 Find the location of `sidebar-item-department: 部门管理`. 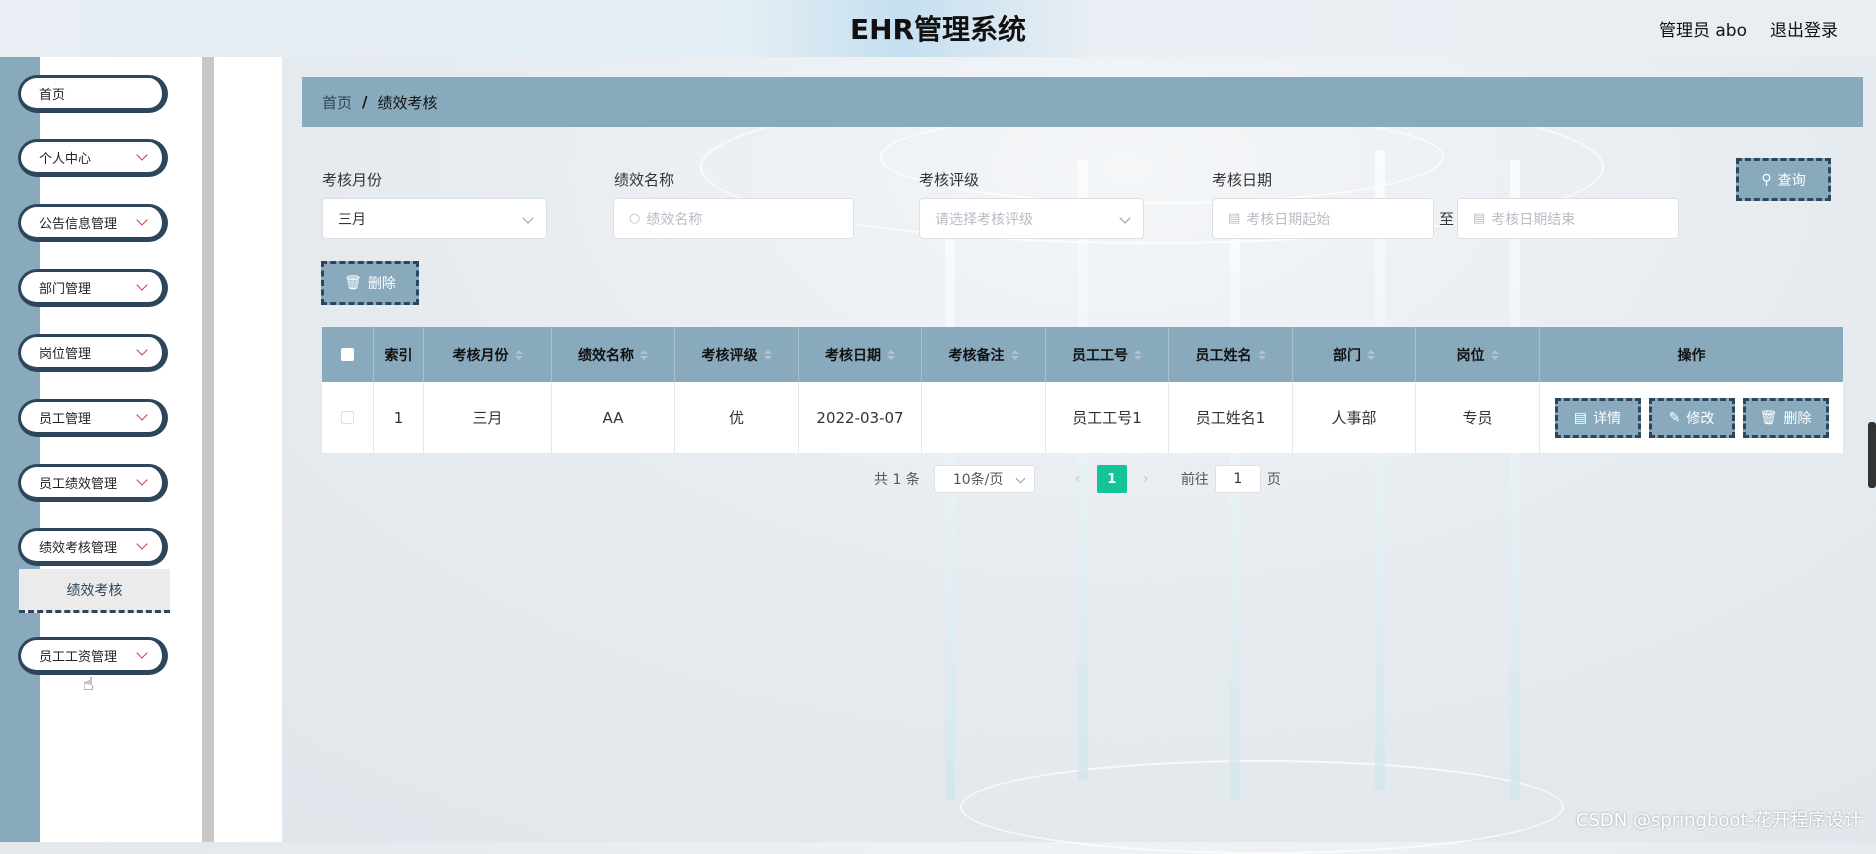

sidebar-item-department: 部门管理 is located at coordinates (93, 288).